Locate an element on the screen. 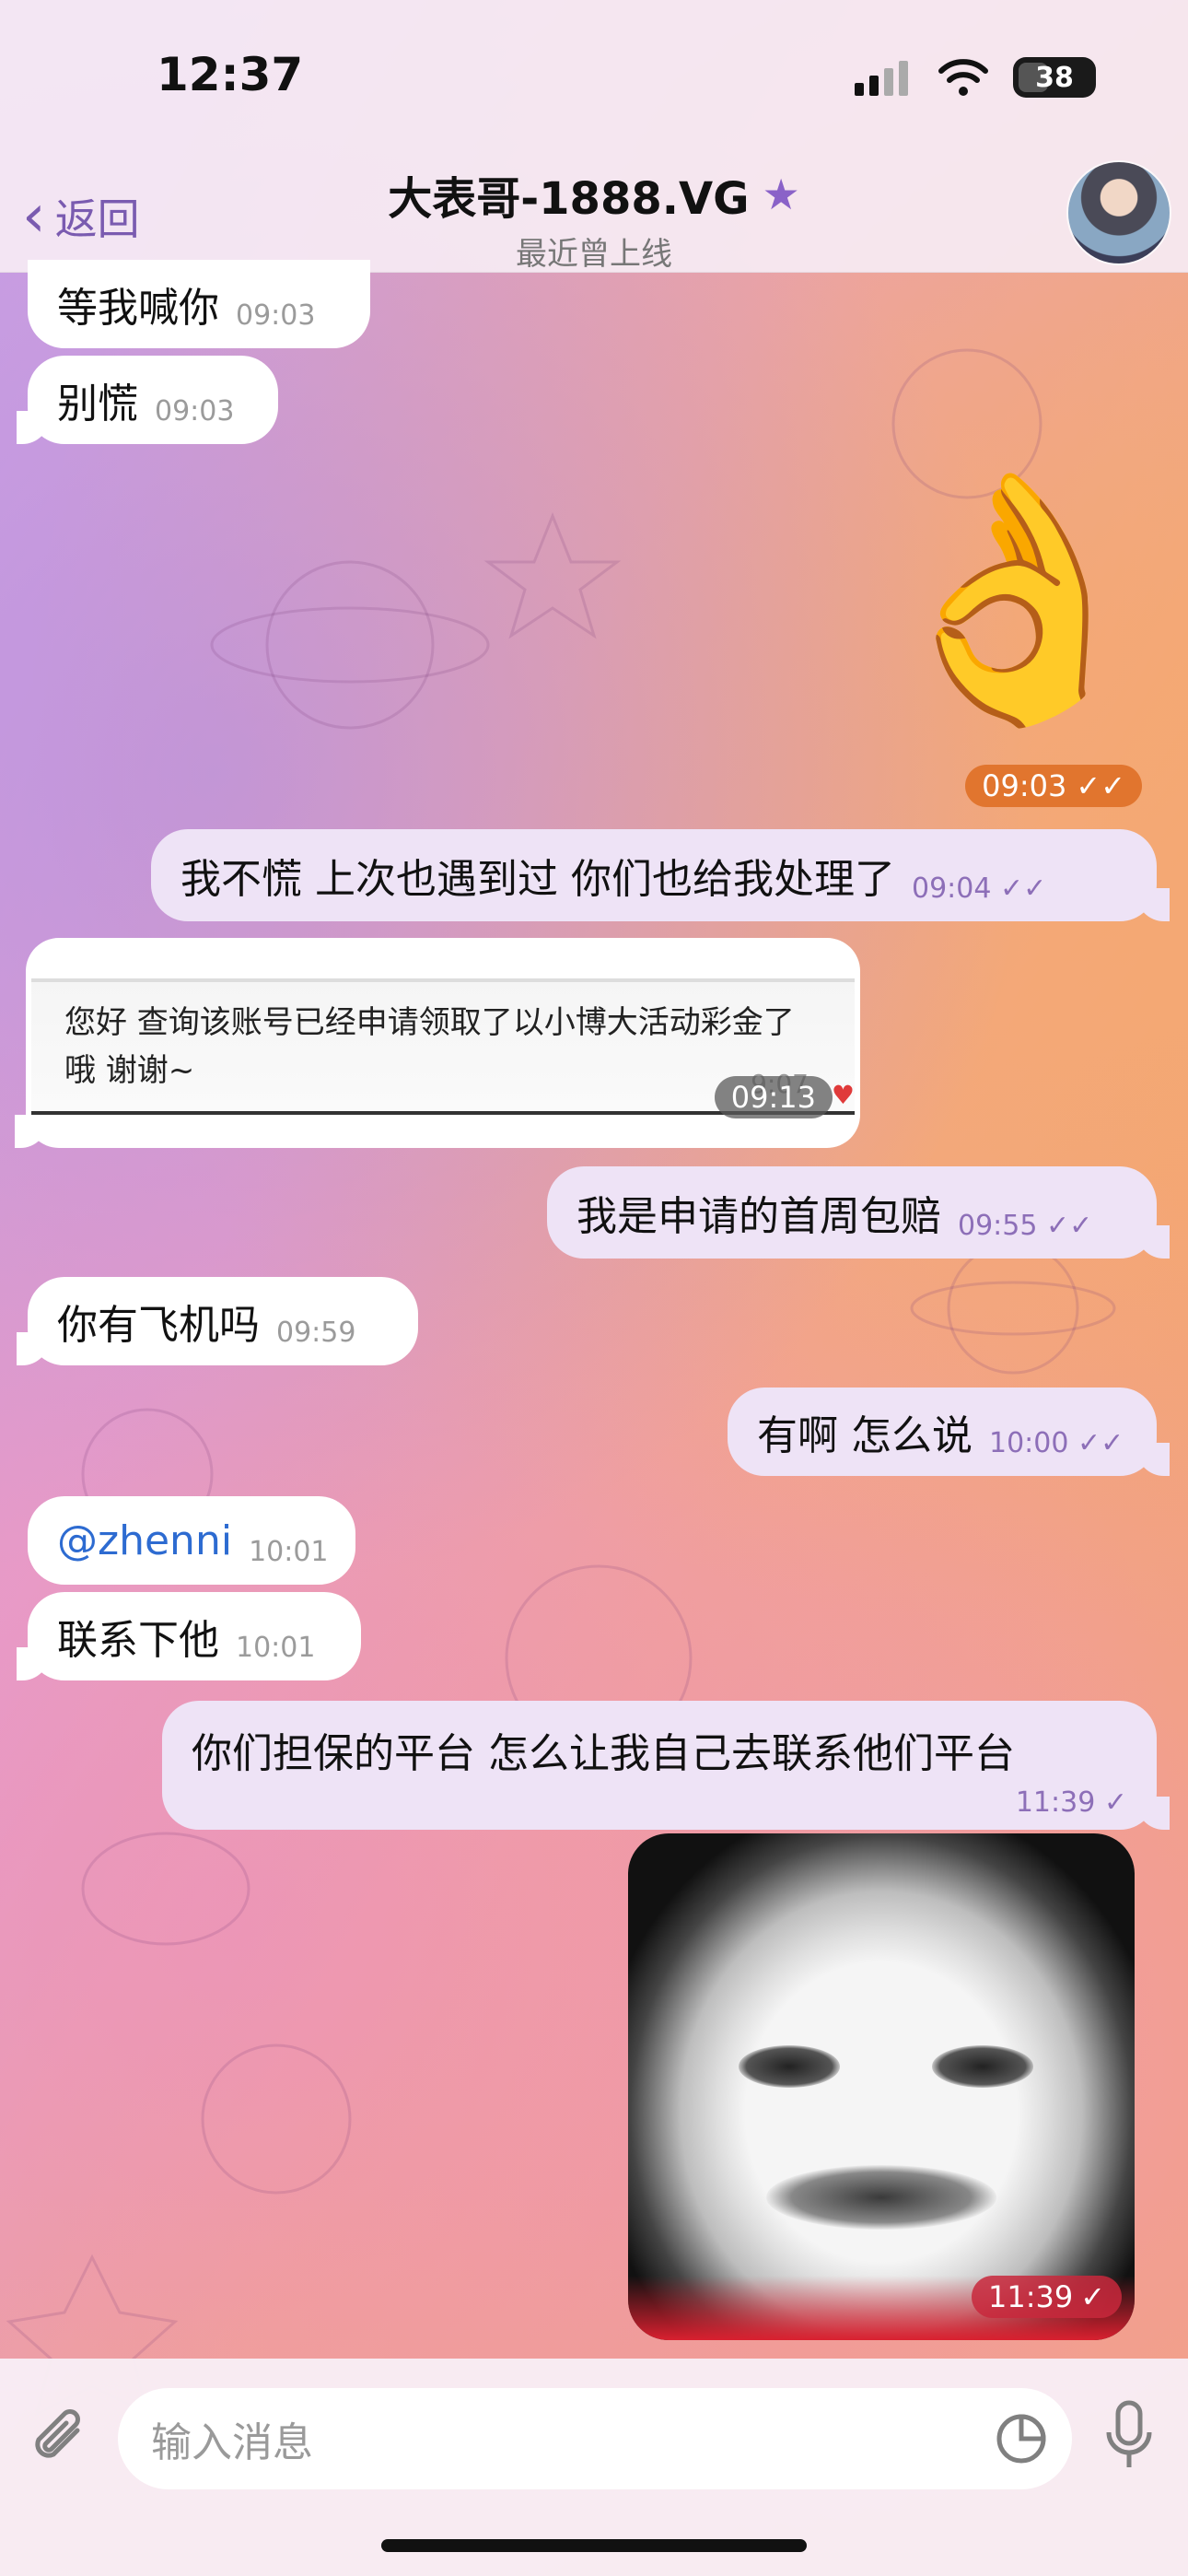  status-icons: 38 is located at coordinates (976, 77).